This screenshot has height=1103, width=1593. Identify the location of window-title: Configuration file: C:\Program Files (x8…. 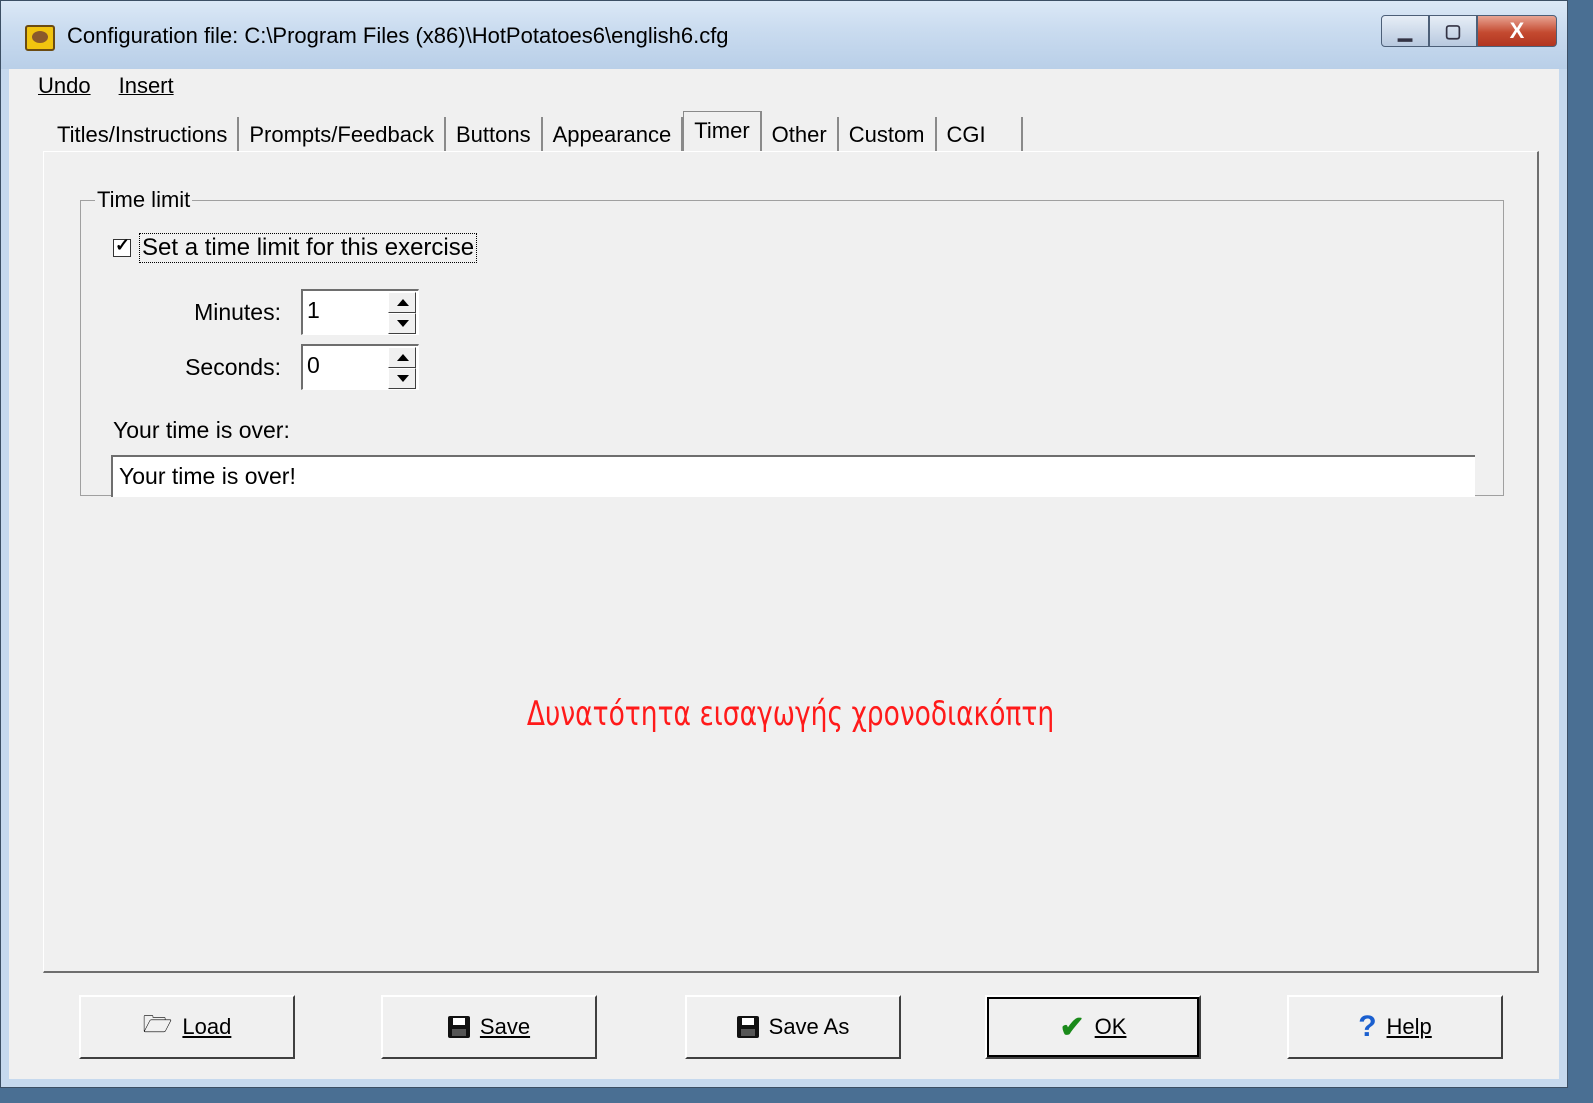
(398, 35).